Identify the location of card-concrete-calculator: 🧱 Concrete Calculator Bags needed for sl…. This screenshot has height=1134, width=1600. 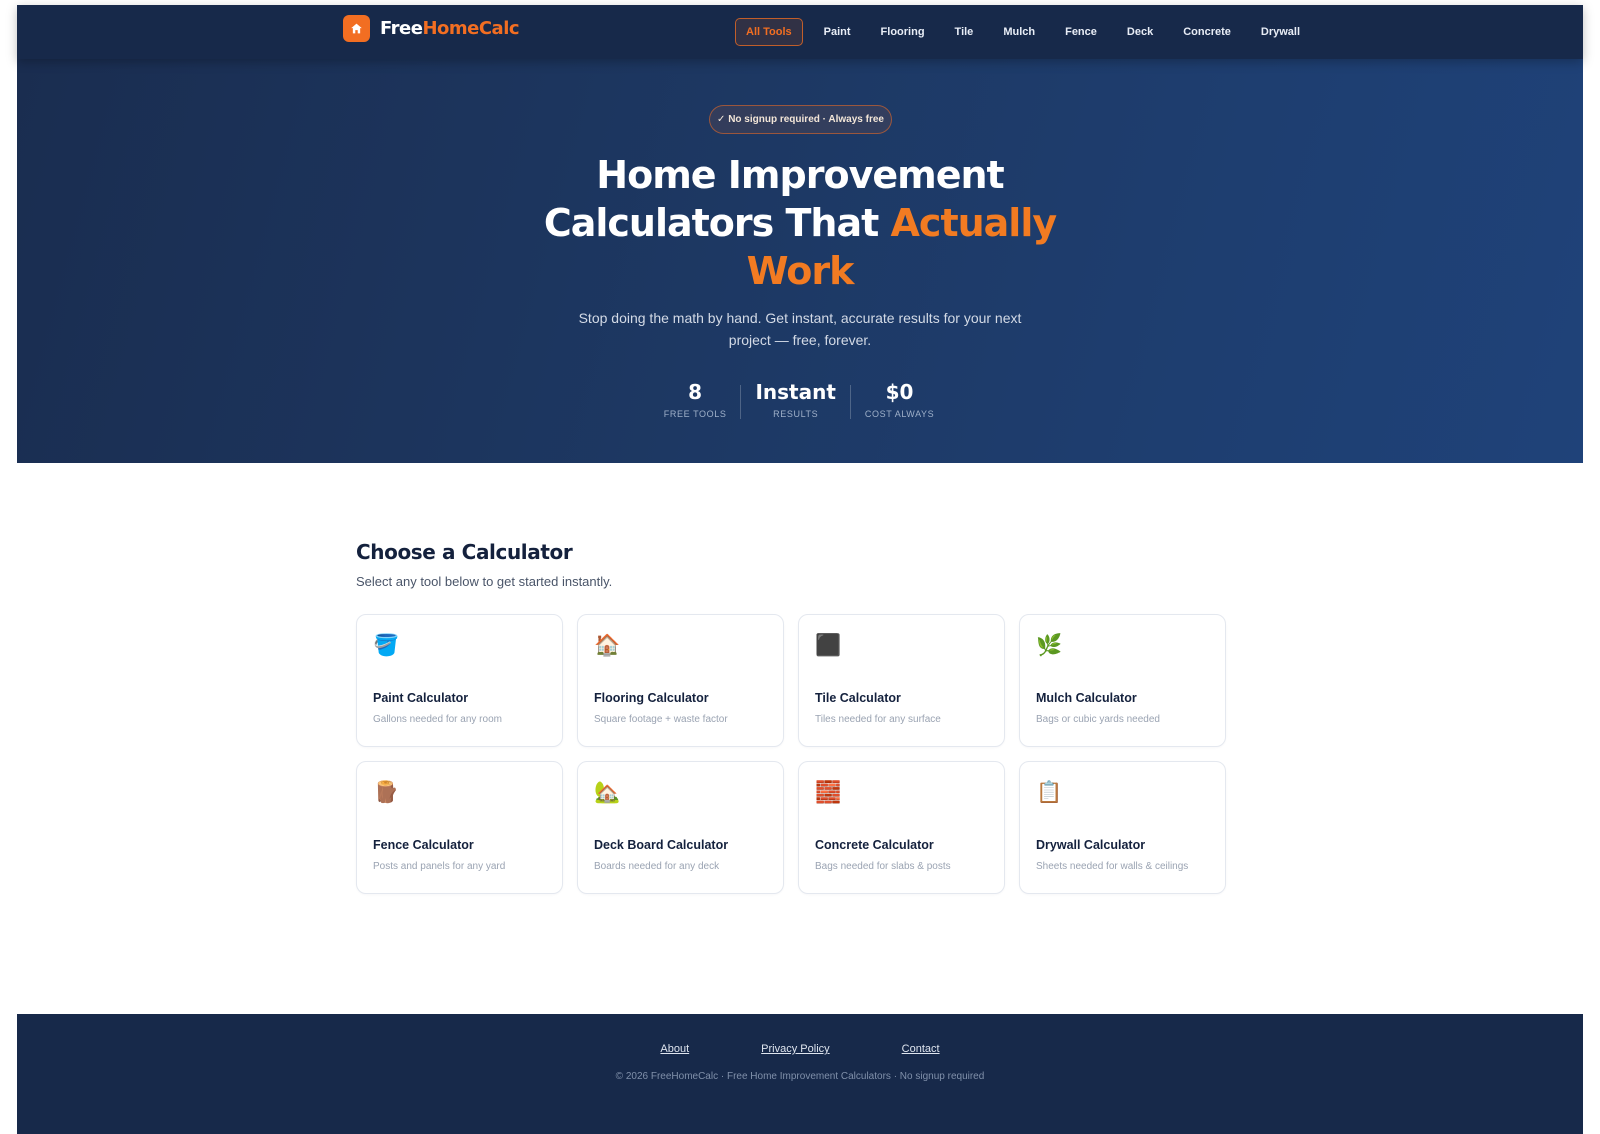
(901, 827).